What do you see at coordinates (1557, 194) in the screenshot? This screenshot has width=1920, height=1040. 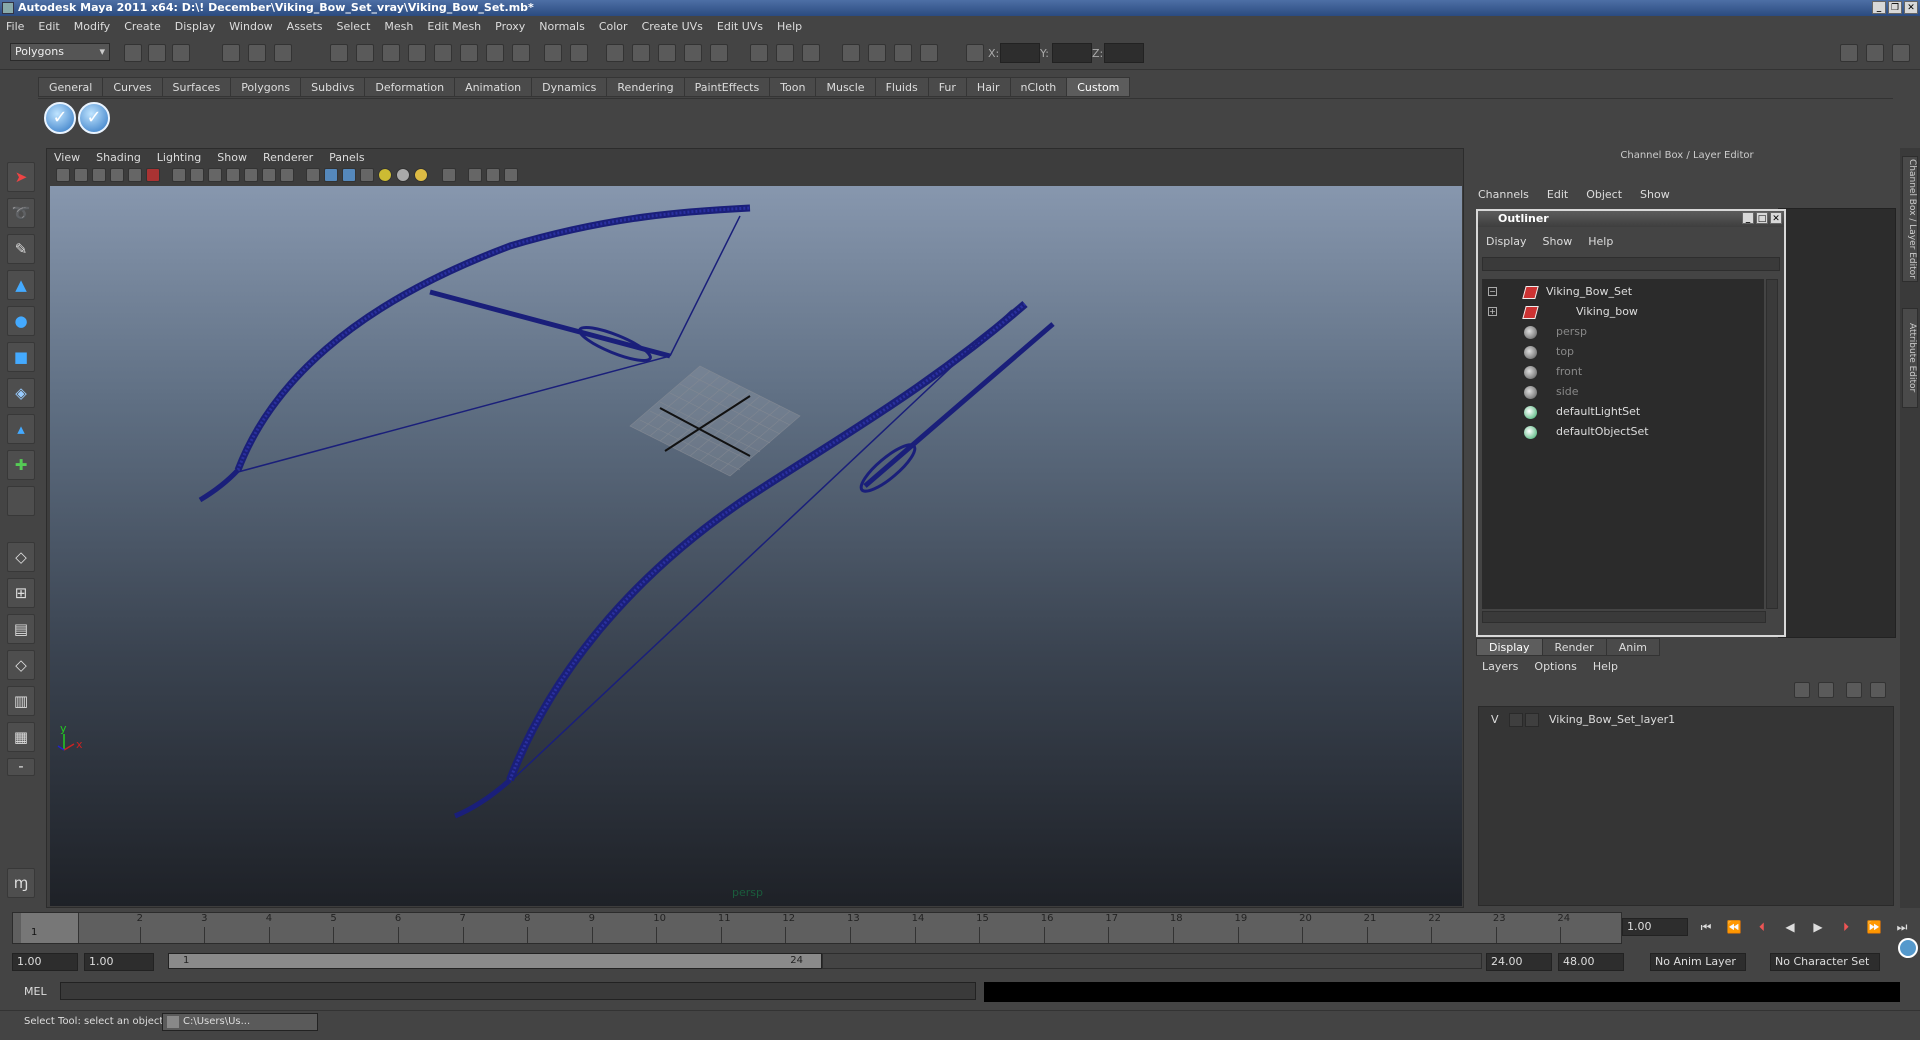 I see `edit-menu: Edit` at bounding box center [1557, 194].